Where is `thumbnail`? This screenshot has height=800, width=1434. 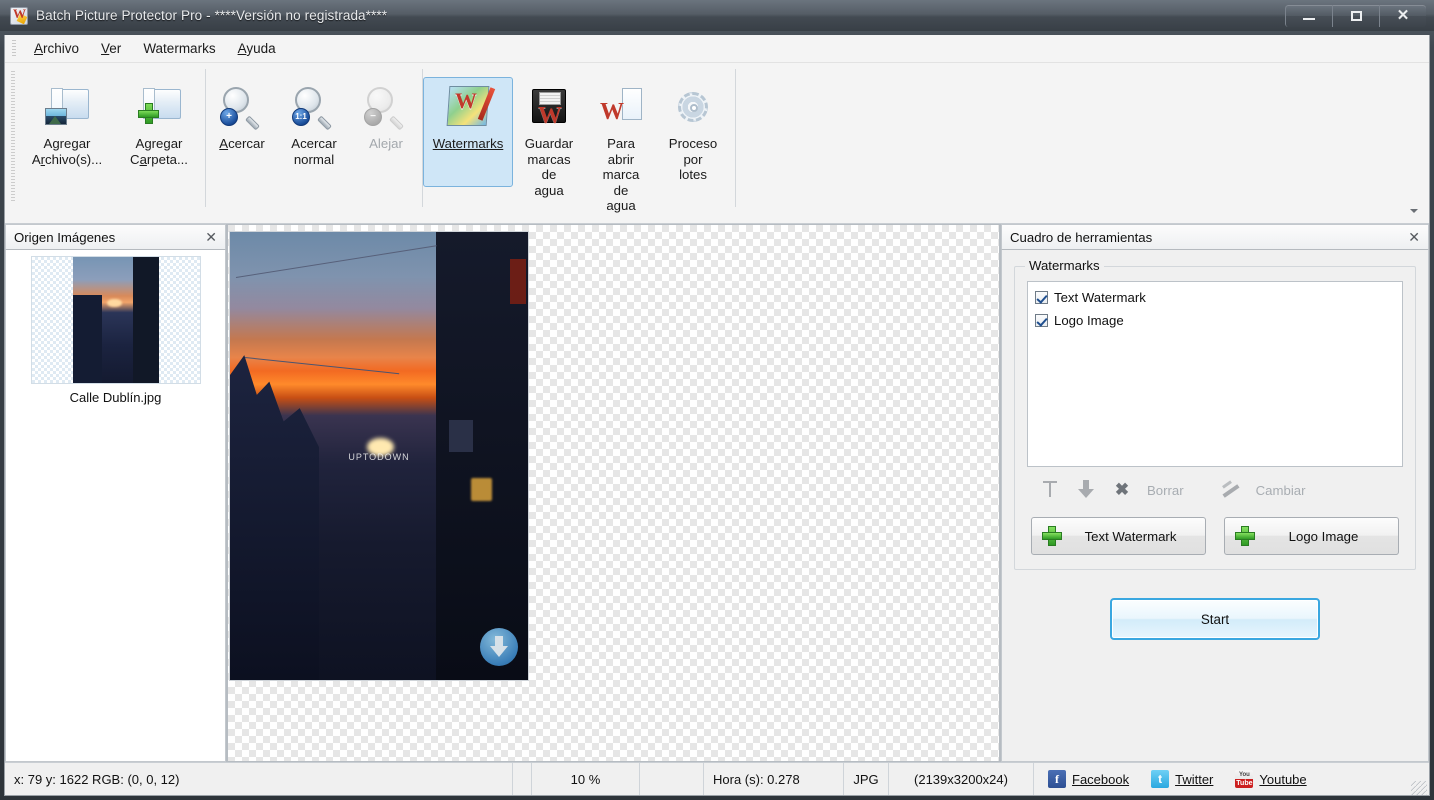 thumbnail is located at coordinates (115, 320).